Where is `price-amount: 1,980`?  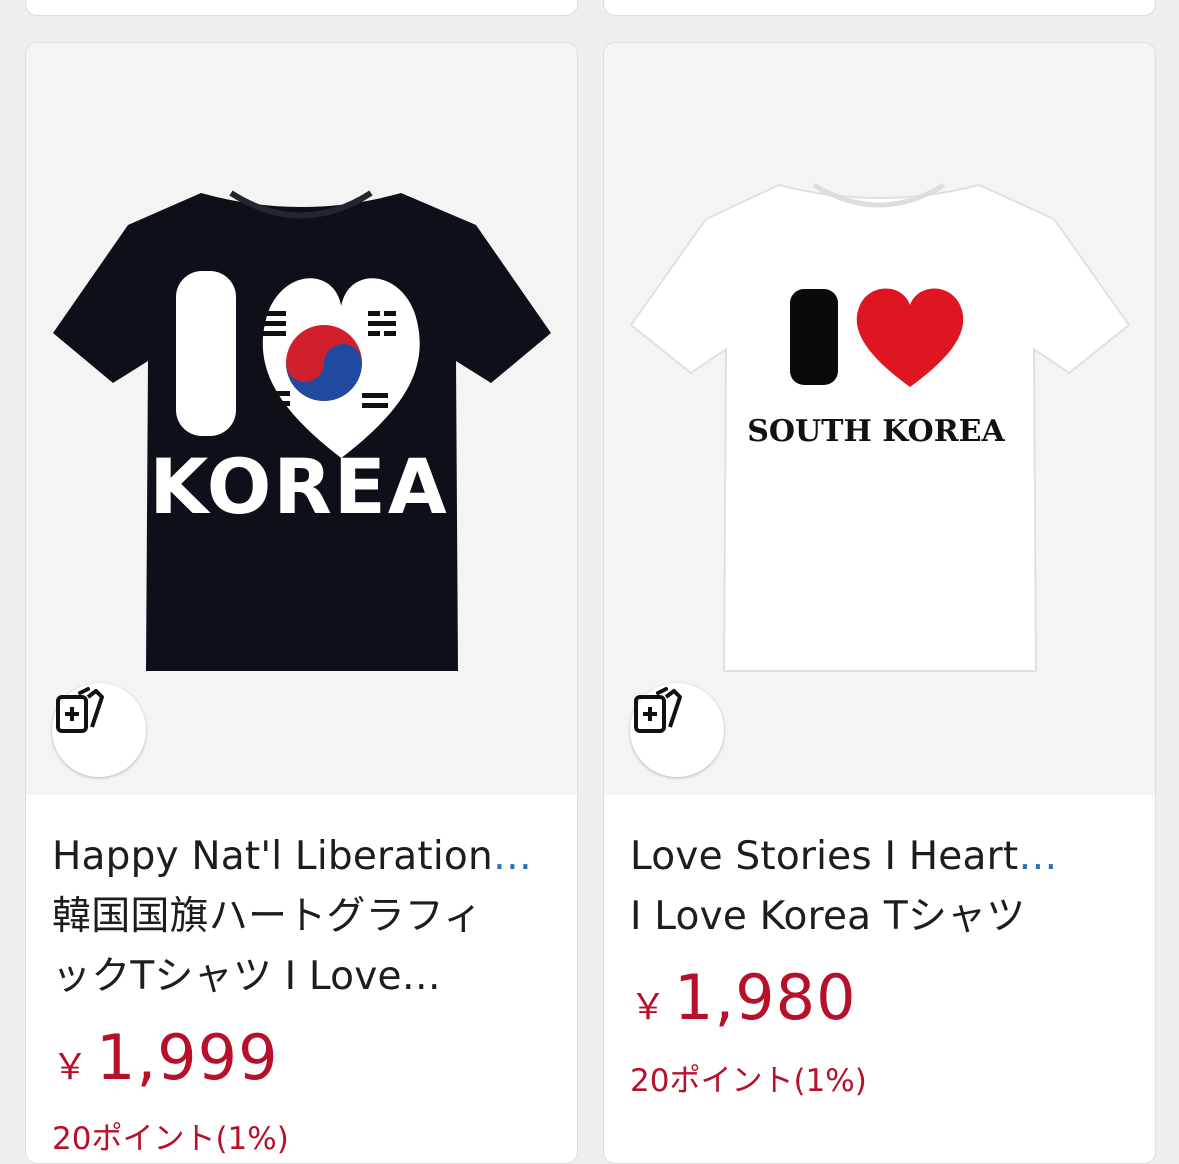
price-amount: 1,980 is located at coordinates (765, 997).